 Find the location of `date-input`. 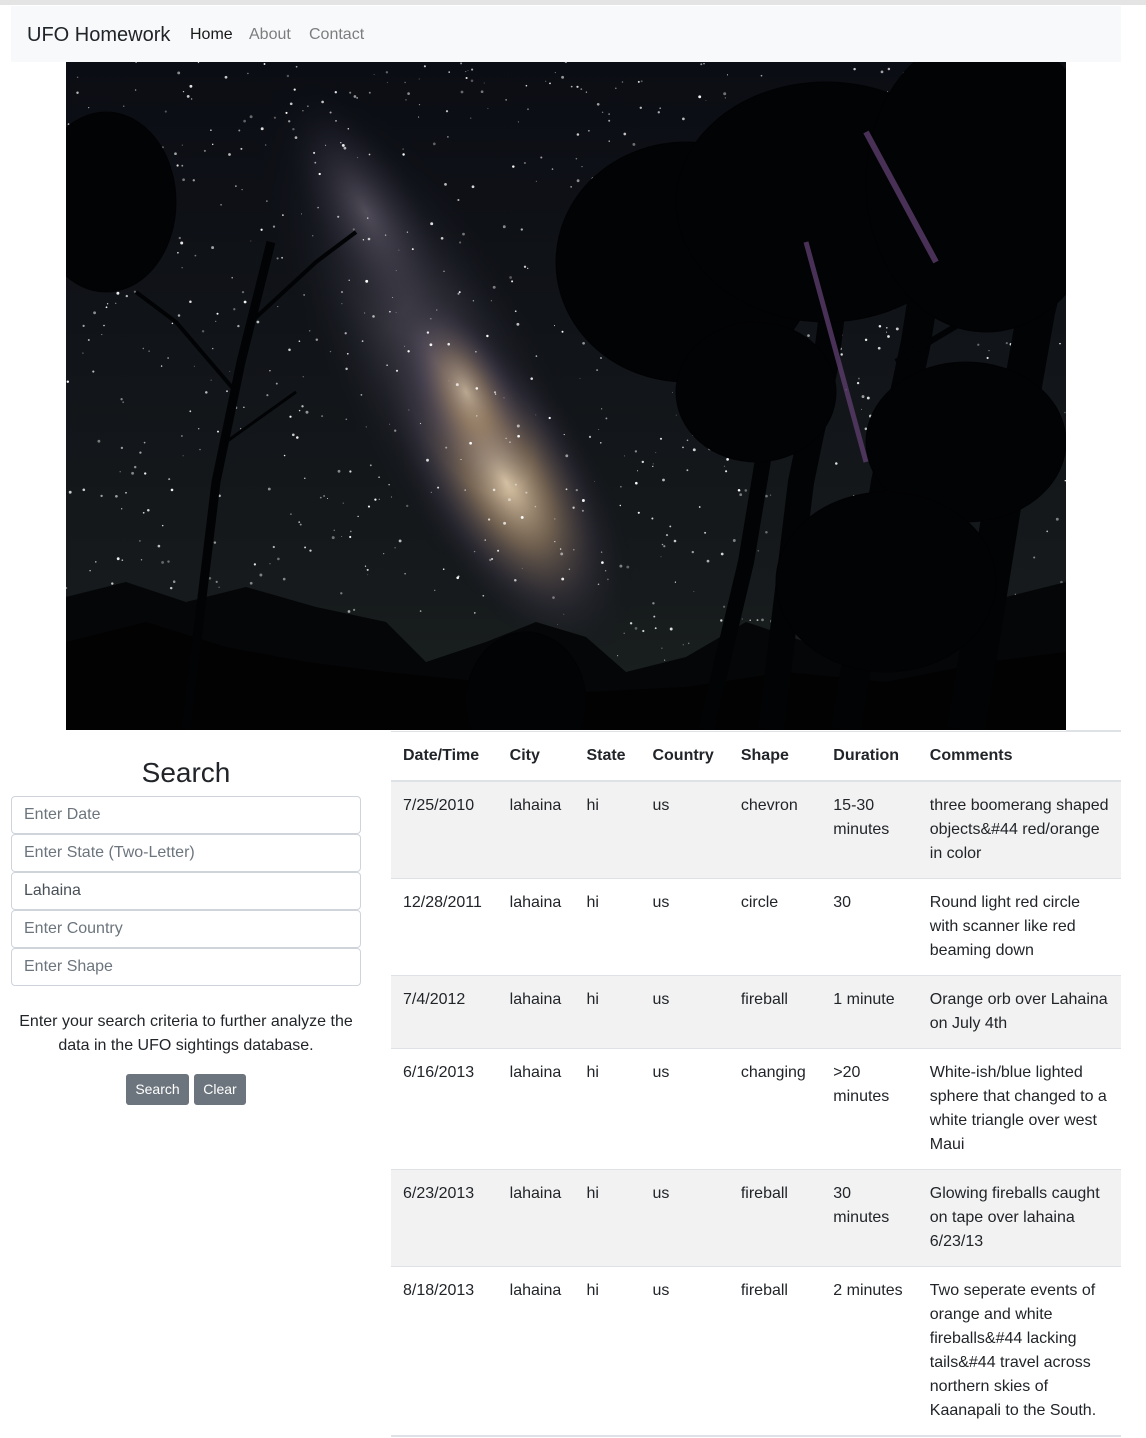

date-input is located at coordinates (186, 815).